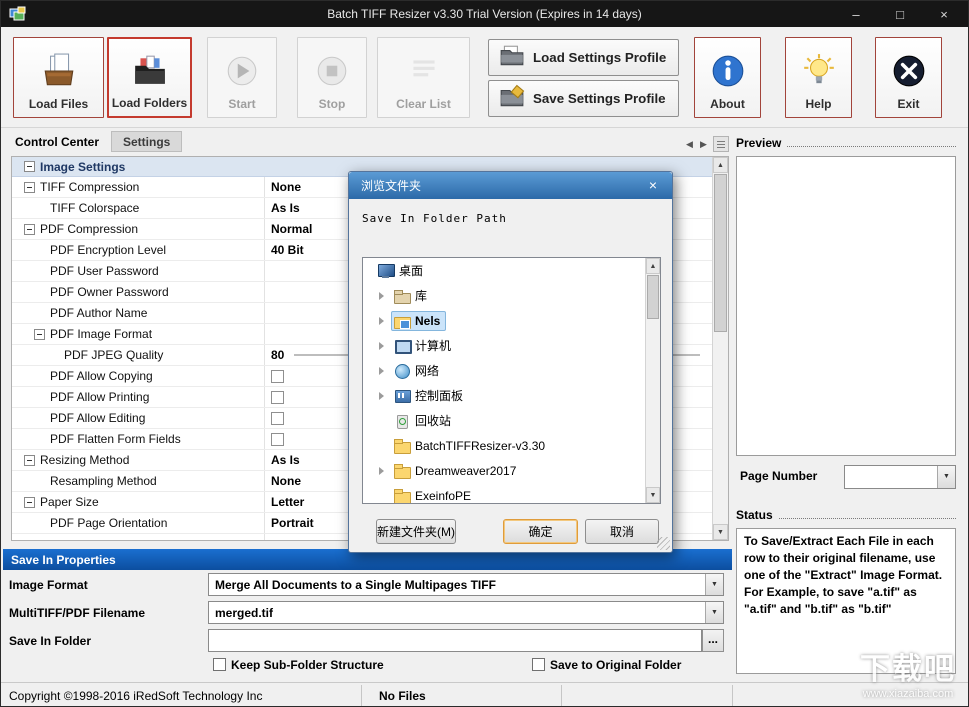  I want to click on tree-item: 桌面, so click(504, 270).